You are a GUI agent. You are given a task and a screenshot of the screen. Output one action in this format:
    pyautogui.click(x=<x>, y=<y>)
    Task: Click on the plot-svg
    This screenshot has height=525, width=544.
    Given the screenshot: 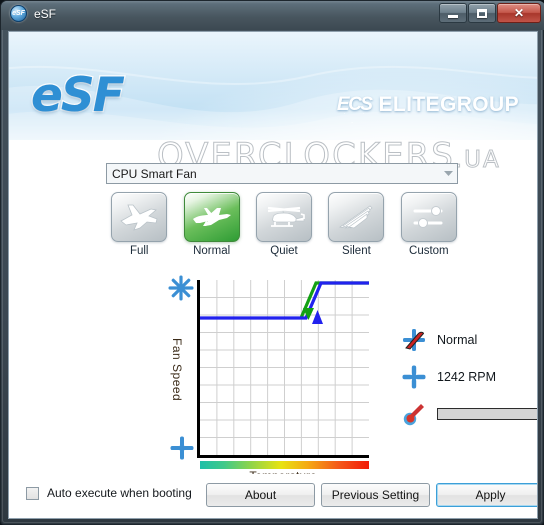 What is the action you would take?
    pyautogui.click(x=284, y=367)
    